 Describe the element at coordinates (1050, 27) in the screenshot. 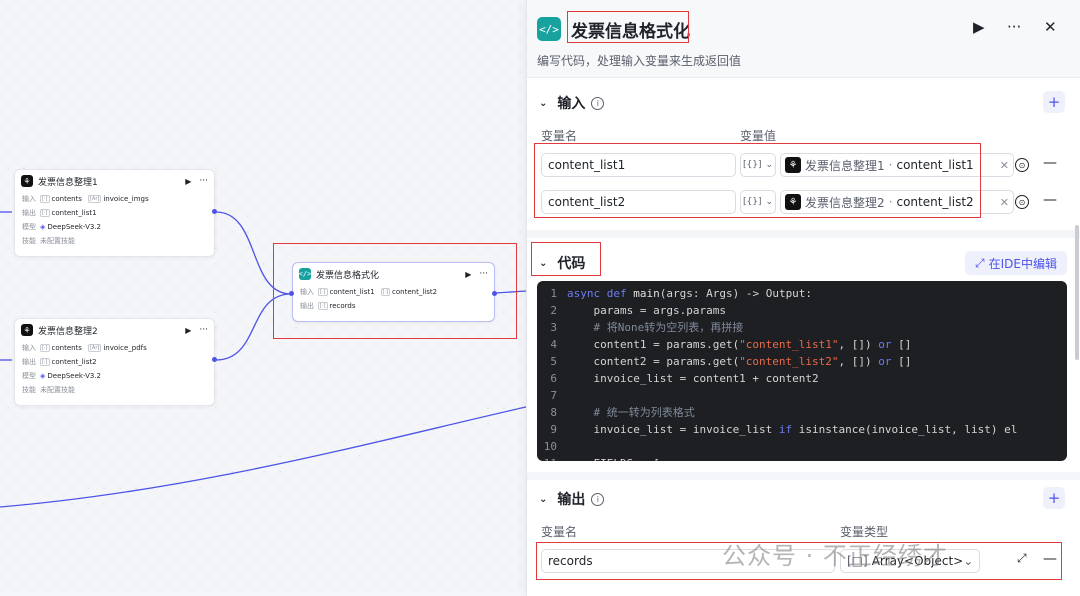

I see `close-icon: ✕` at that location.